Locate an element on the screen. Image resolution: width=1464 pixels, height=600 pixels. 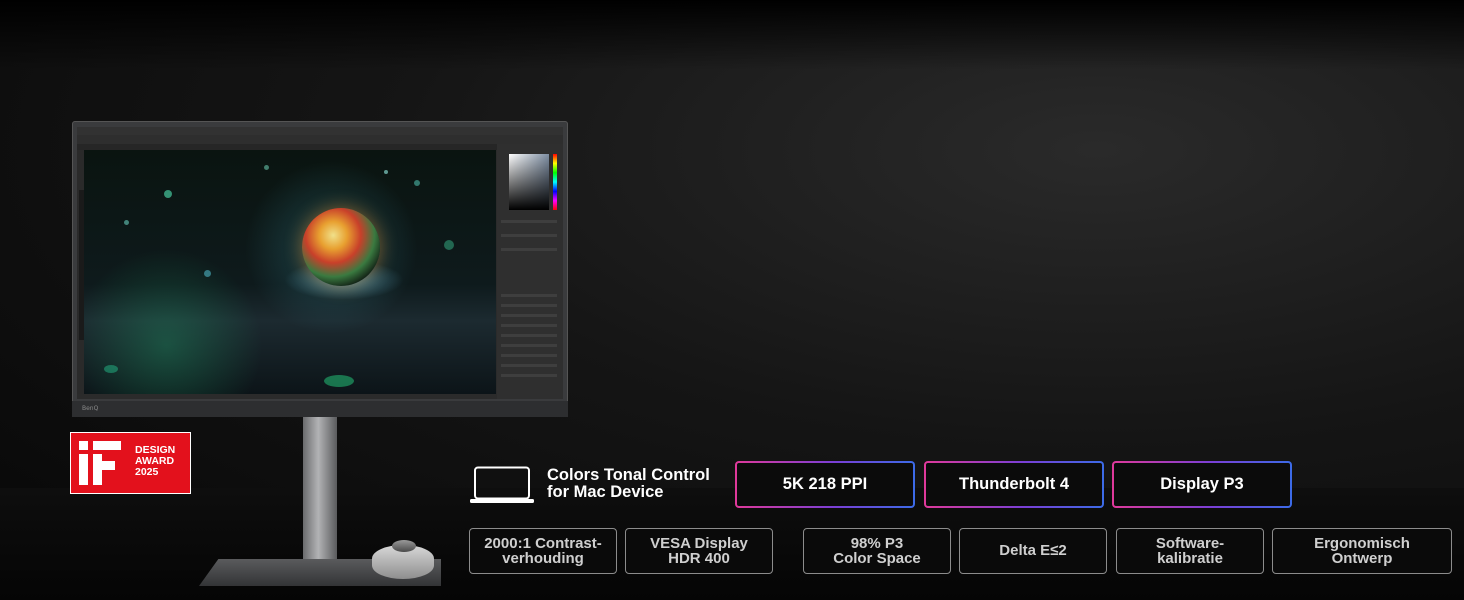
feature-line1: 2000:1 Contrast- is located at coordinates (543, 543).